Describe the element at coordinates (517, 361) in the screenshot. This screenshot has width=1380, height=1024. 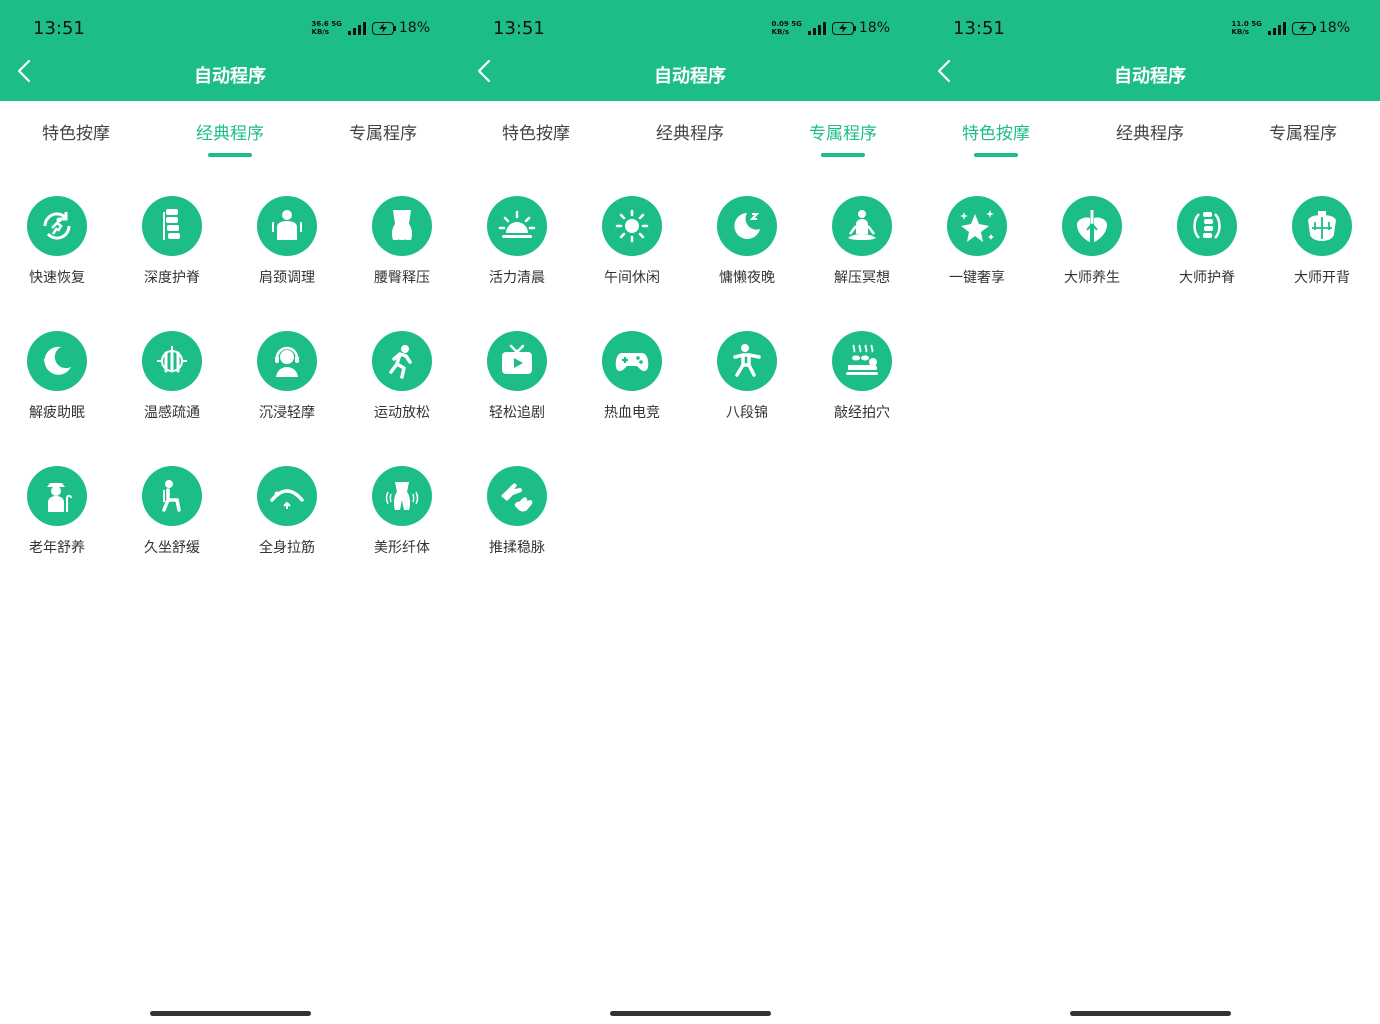
I see `tv-icon` at that location.